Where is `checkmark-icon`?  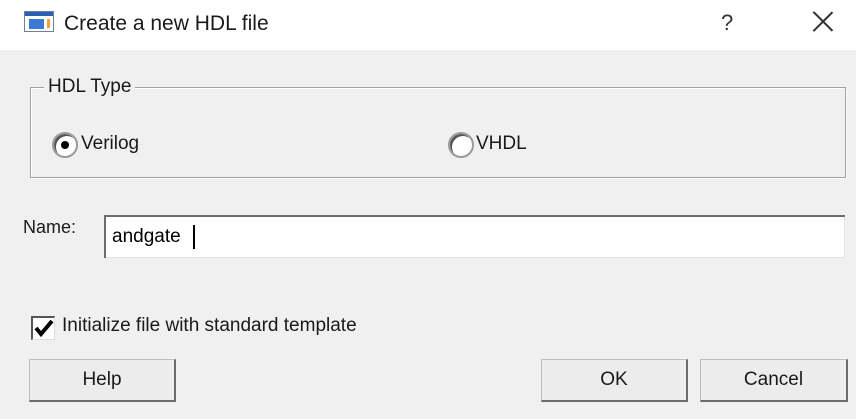 checkmark-icon is located at coordinates (44, 328).